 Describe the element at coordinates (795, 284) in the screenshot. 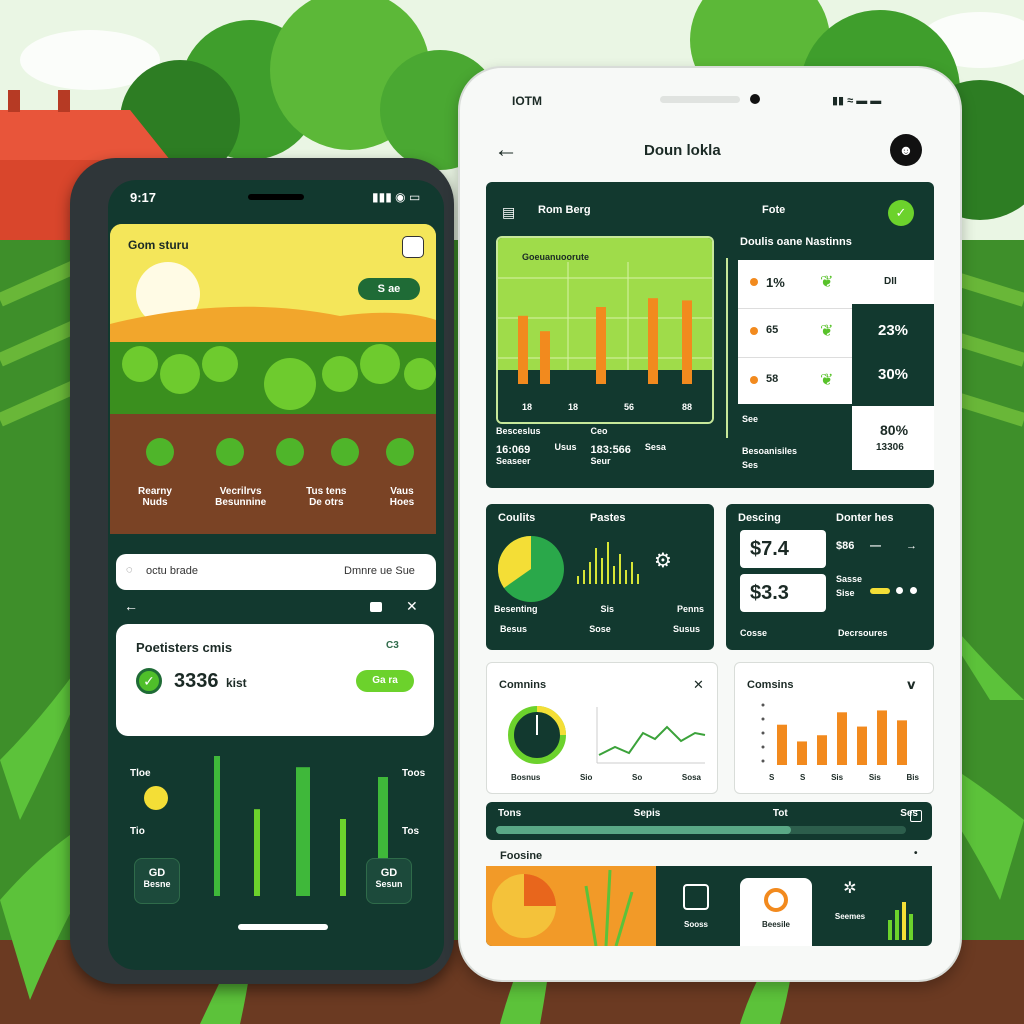

I see `metric-row: 1% ❦` at that location.